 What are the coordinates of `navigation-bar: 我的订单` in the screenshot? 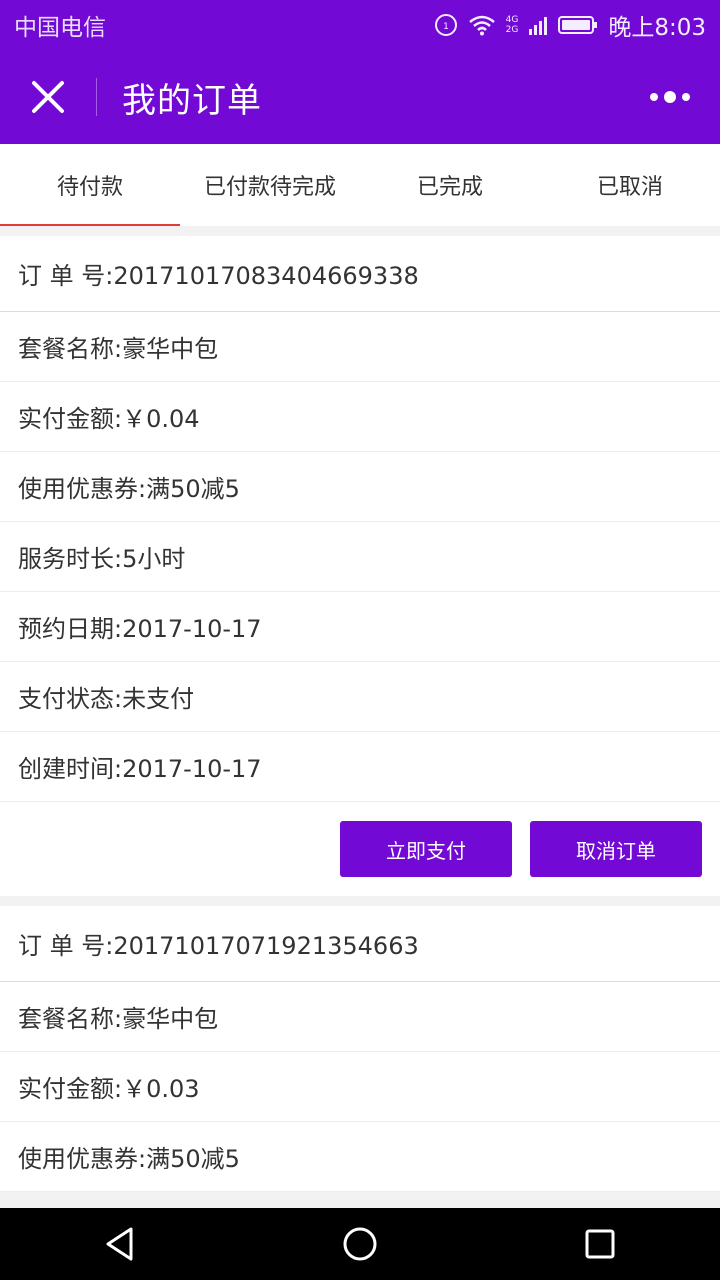 It's located at (360, 97).